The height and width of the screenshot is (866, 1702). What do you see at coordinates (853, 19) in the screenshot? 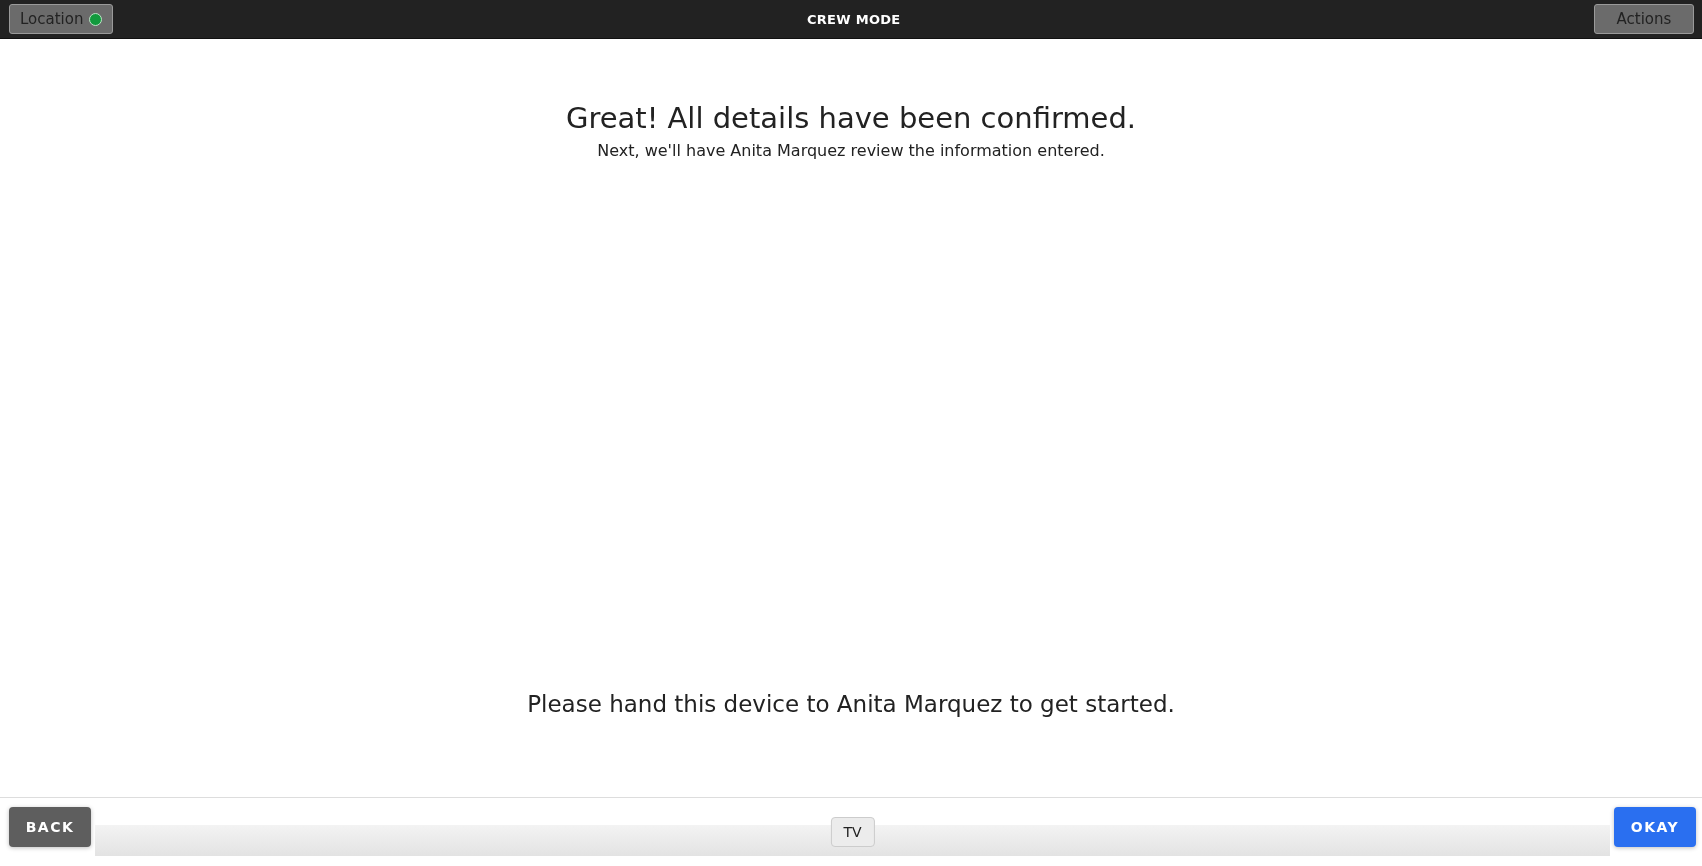
I see `app-title: CREW MODE` at bounding box center [853, 19].